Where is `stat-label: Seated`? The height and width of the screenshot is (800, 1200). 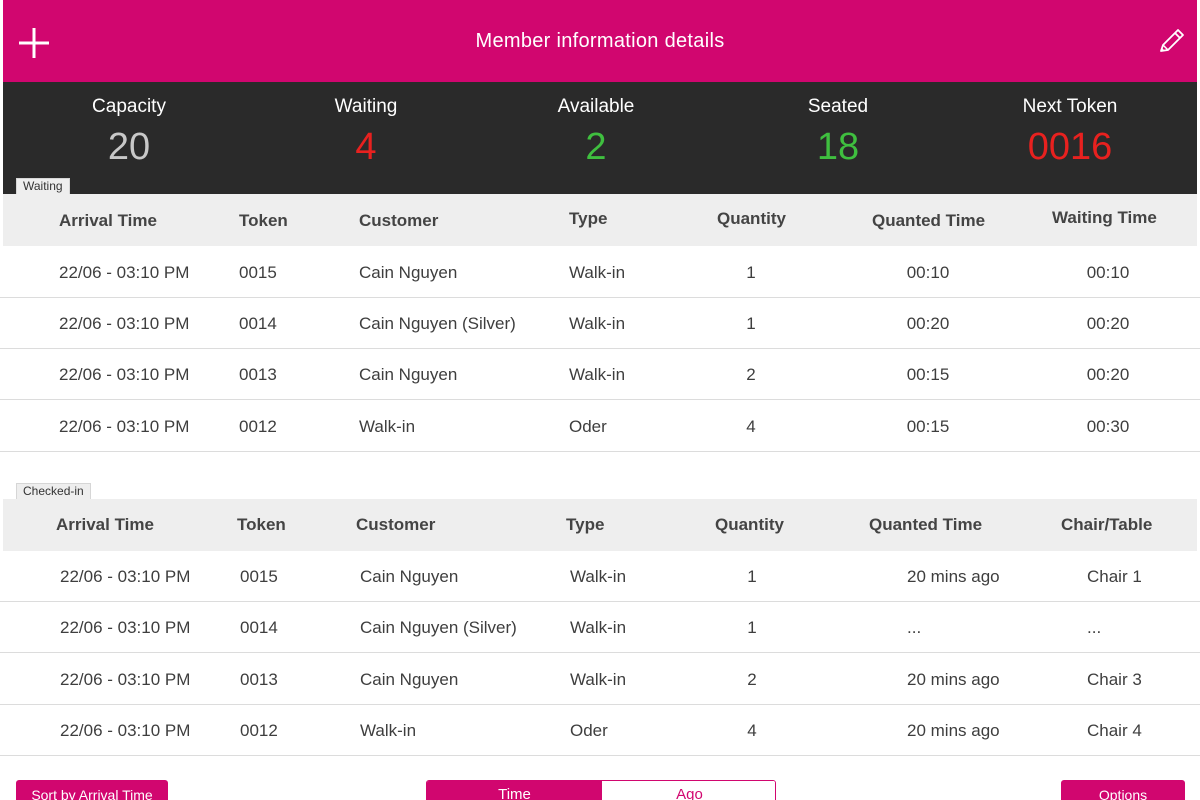
stat-label: Seated is located at coordinates (838, 106).